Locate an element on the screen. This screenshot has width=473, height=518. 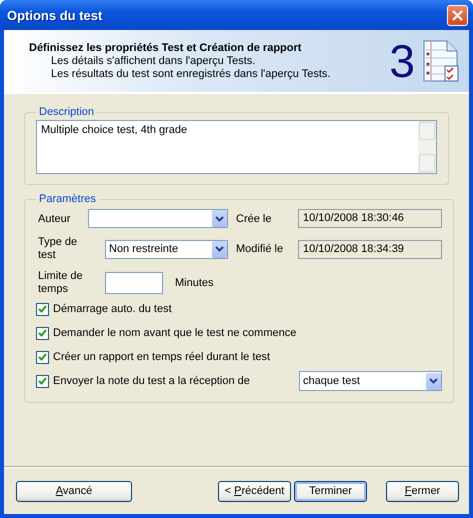
group-legend: Description is located at coordinates (67, 112).